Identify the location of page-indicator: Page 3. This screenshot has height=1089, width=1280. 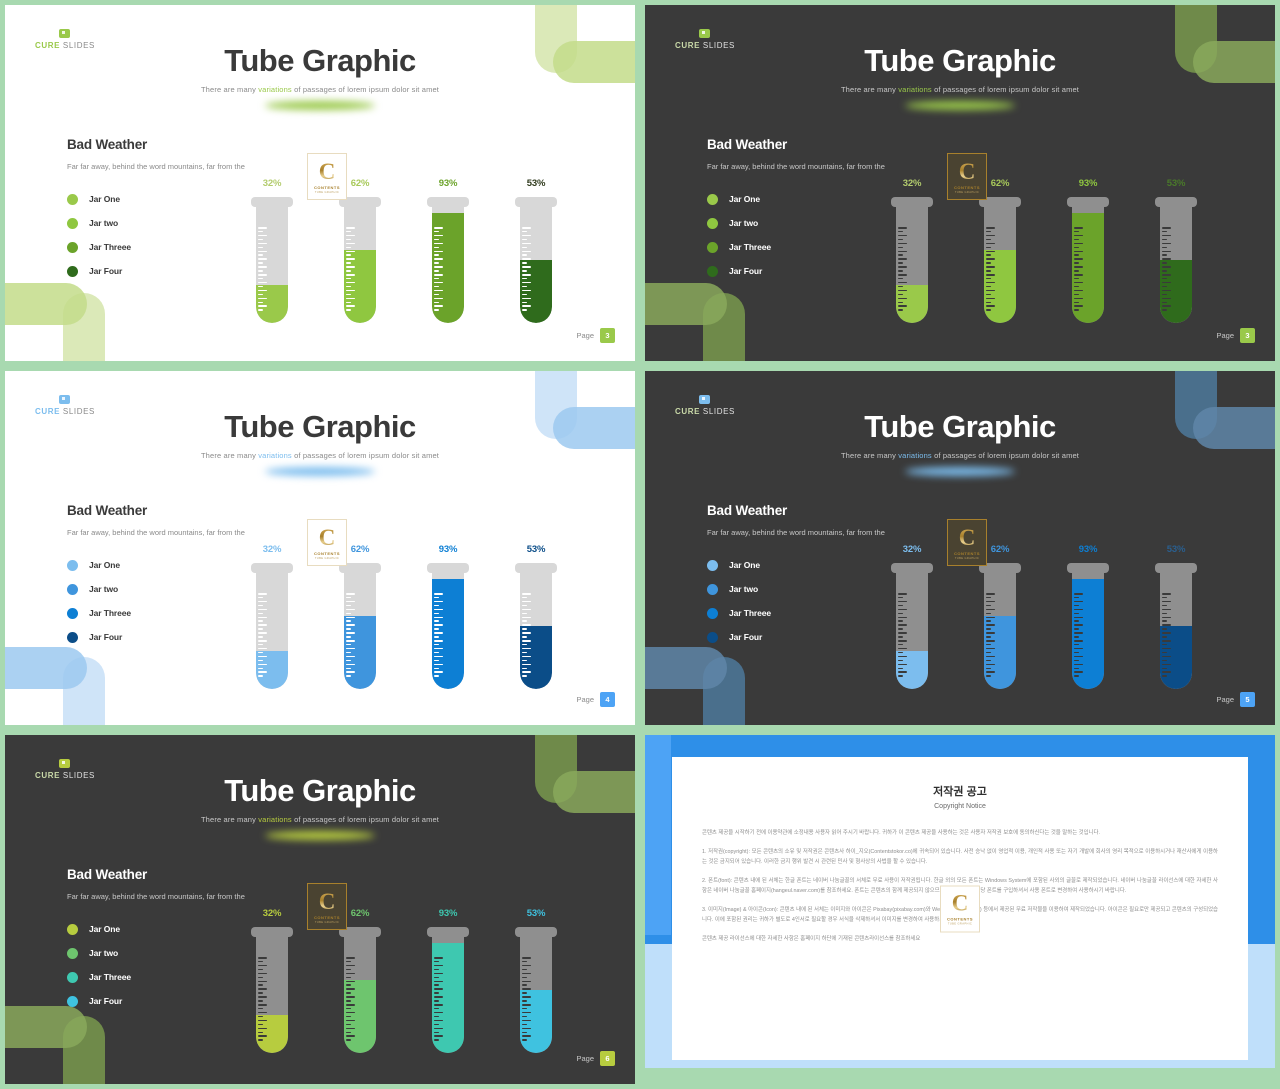
(595, 335).